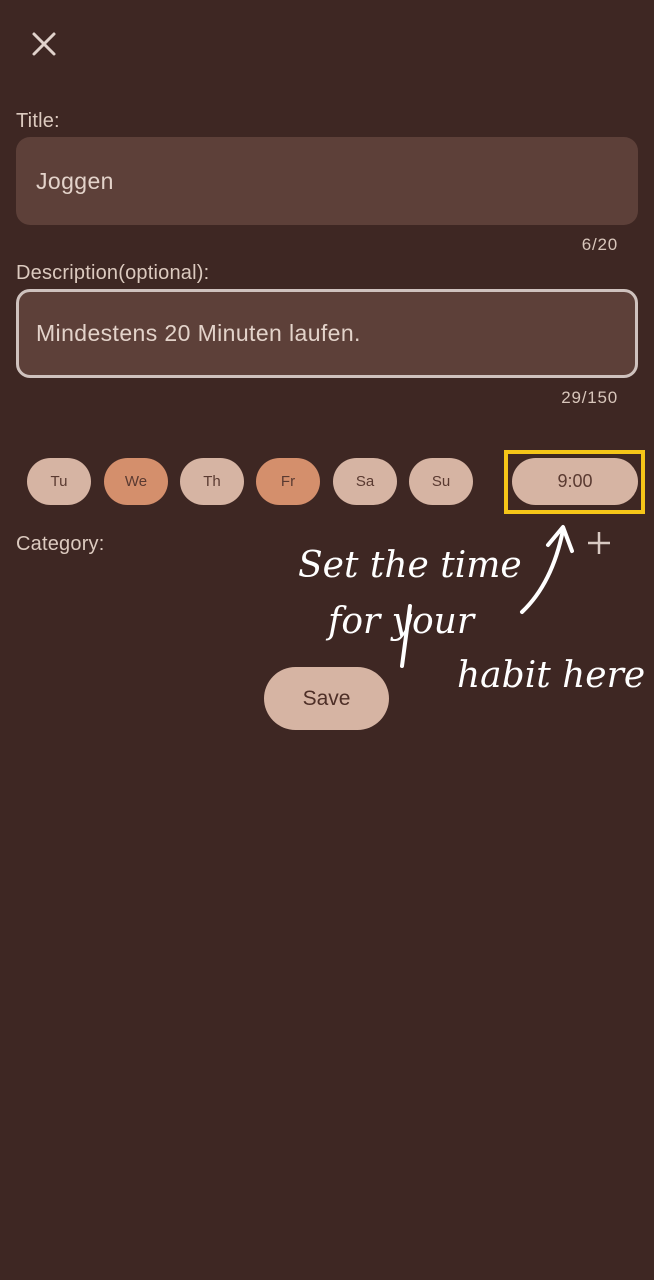 The height and width of the screenshot is (1280, 654). Describe the element at coordinates (326, 698) in the screenshot. I see `save-button: Save` at that location.